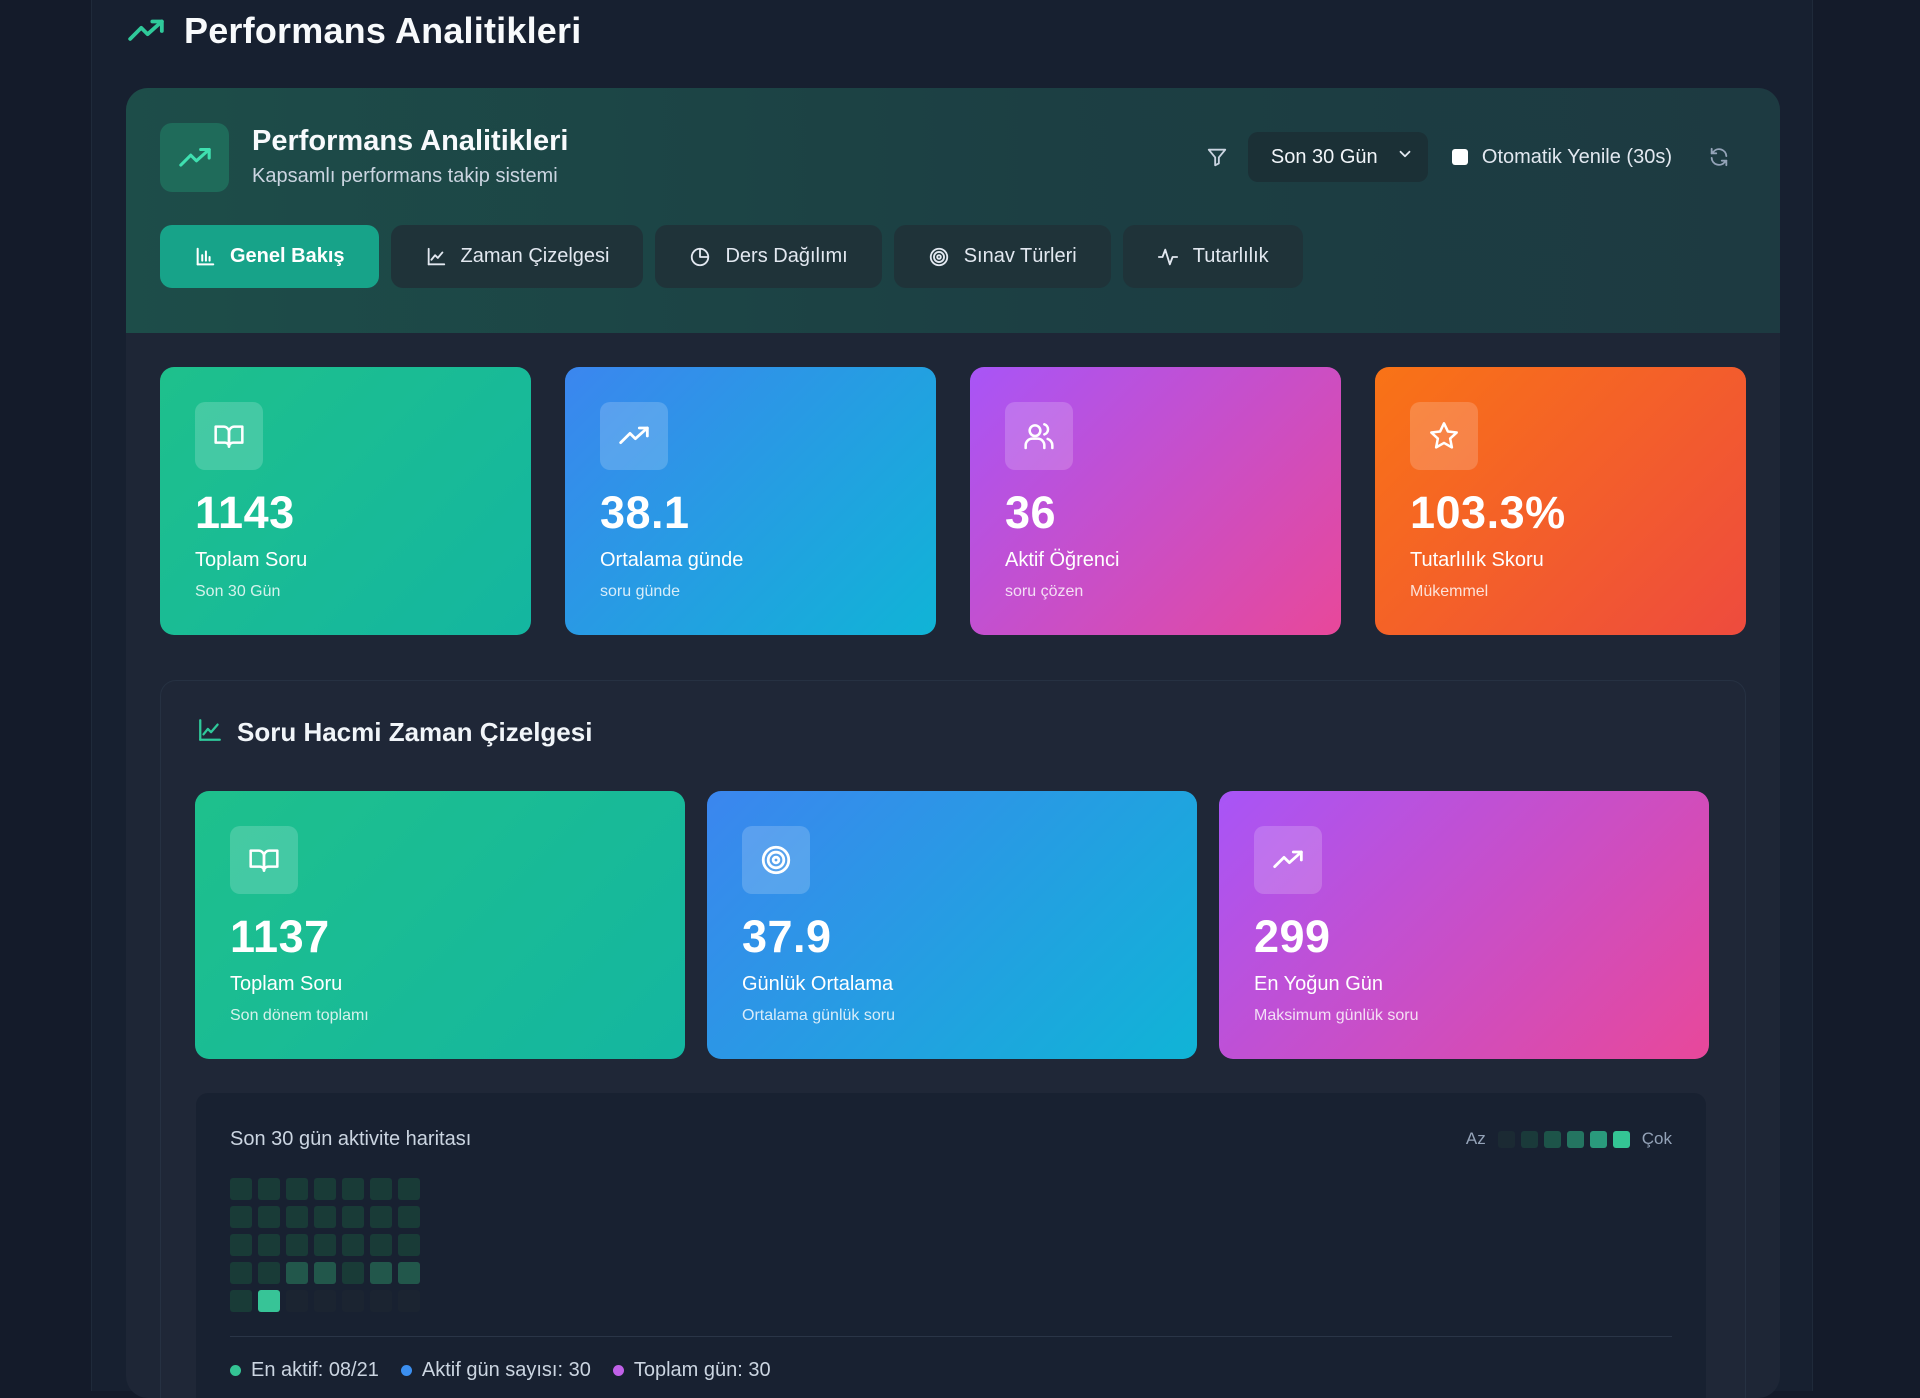 The height and width of the screenshot is (1398, 1920). Describe the element at coordinates (1292, 936) in the screenshot. I see `stat-value: 299` at that location.